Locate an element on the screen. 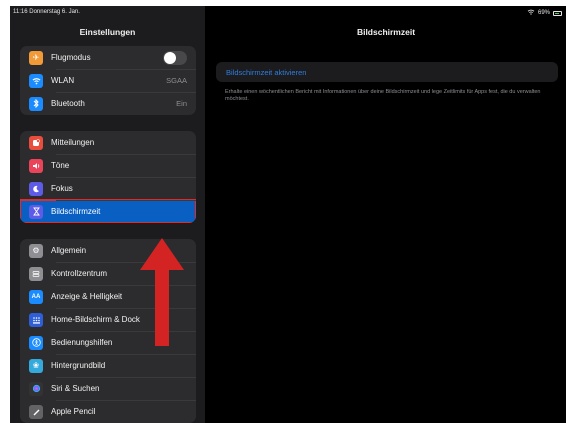 The height and width of the screenshot is (423, 568). sidebar-item-label: Hintergrundbild is located at coordinates (78, 365).